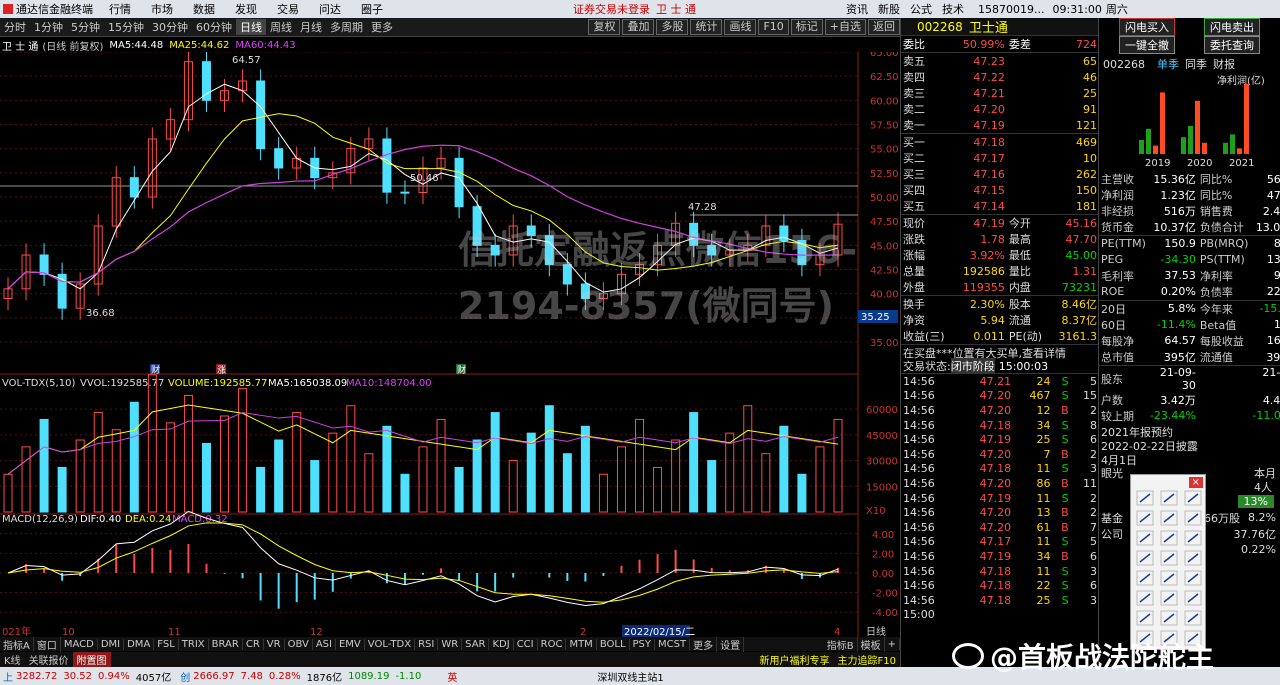 Image resolution: width=1280 pixels, height=685 pixels. I want to click on order-query-button: 委托查询, so click(1232, 45).